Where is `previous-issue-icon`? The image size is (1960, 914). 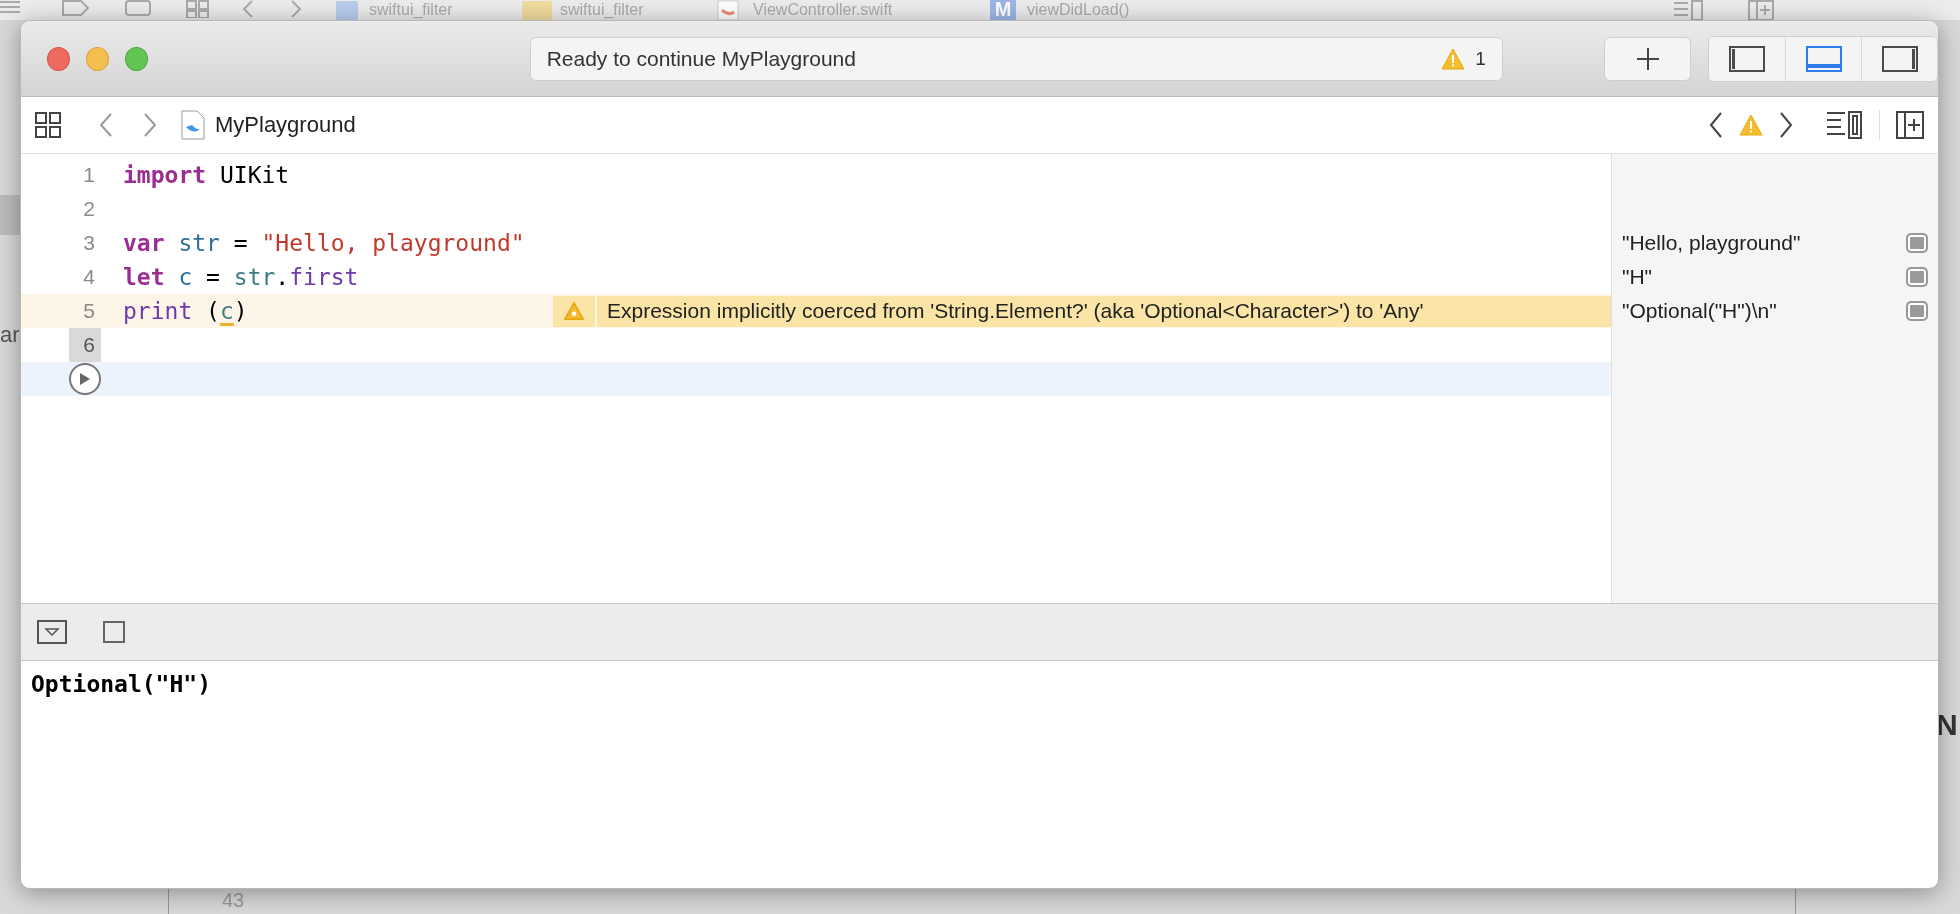
previous-issue-icon is located at coordinates (1716, 125).